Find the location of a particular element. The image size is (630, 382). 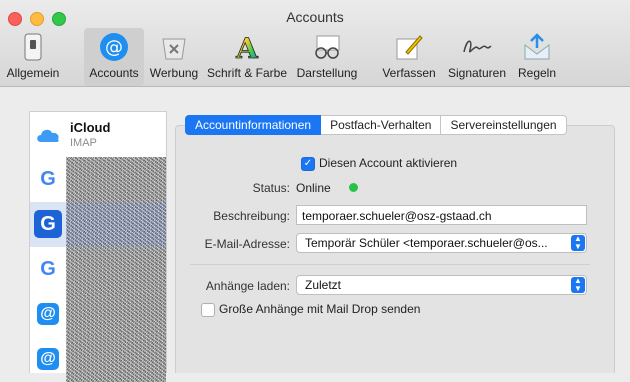

account-name: iCloud is located at coordinates (90, 127).